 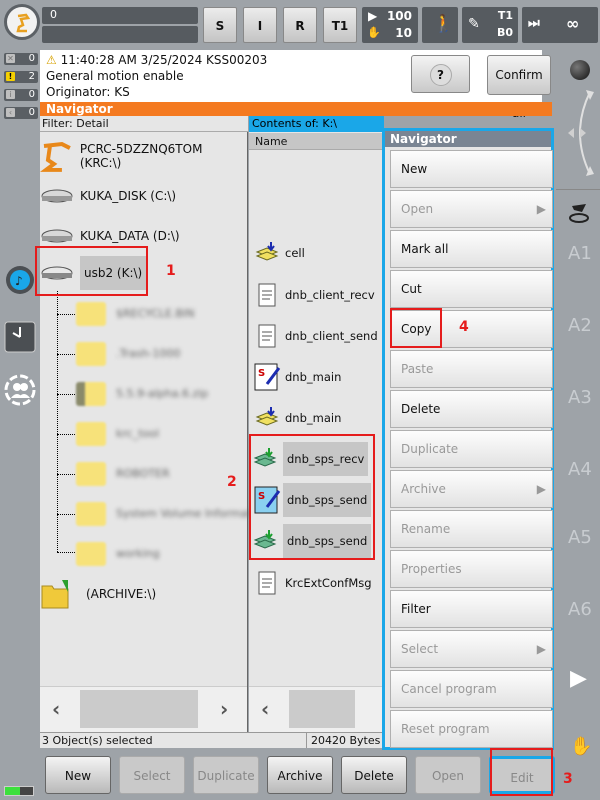 What do you see at coordinates (374, 775) in the screenshot?
I see `delete-button: Delete` at bounding box center [374, 775].